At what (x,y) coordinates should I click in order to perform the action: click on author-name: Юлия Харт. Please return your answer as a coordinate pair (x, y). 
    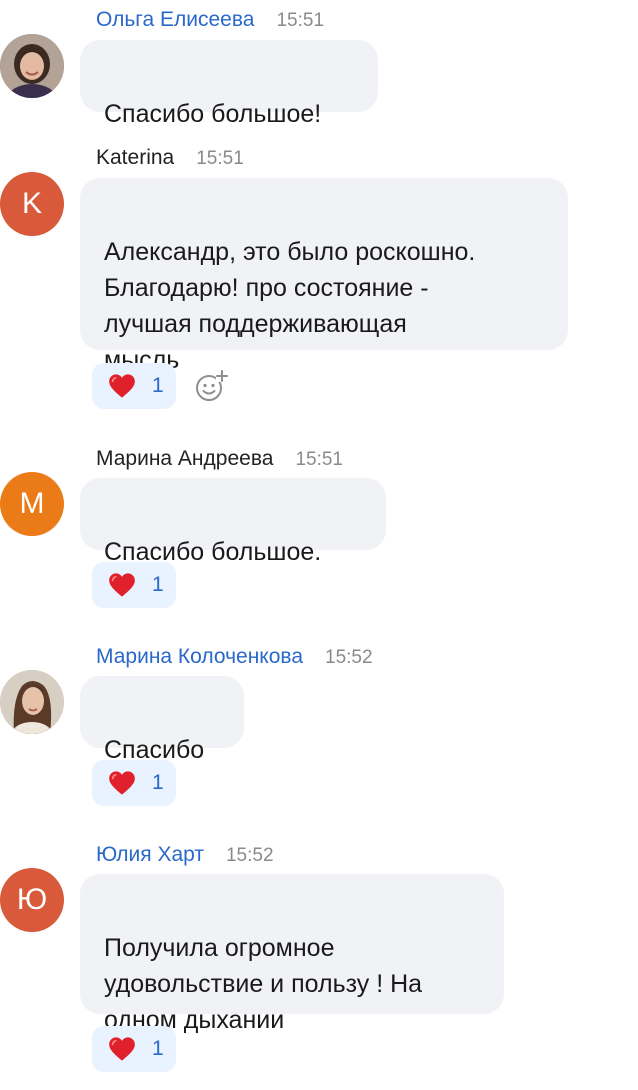
    Looking at the image, I should click on (150, 855).